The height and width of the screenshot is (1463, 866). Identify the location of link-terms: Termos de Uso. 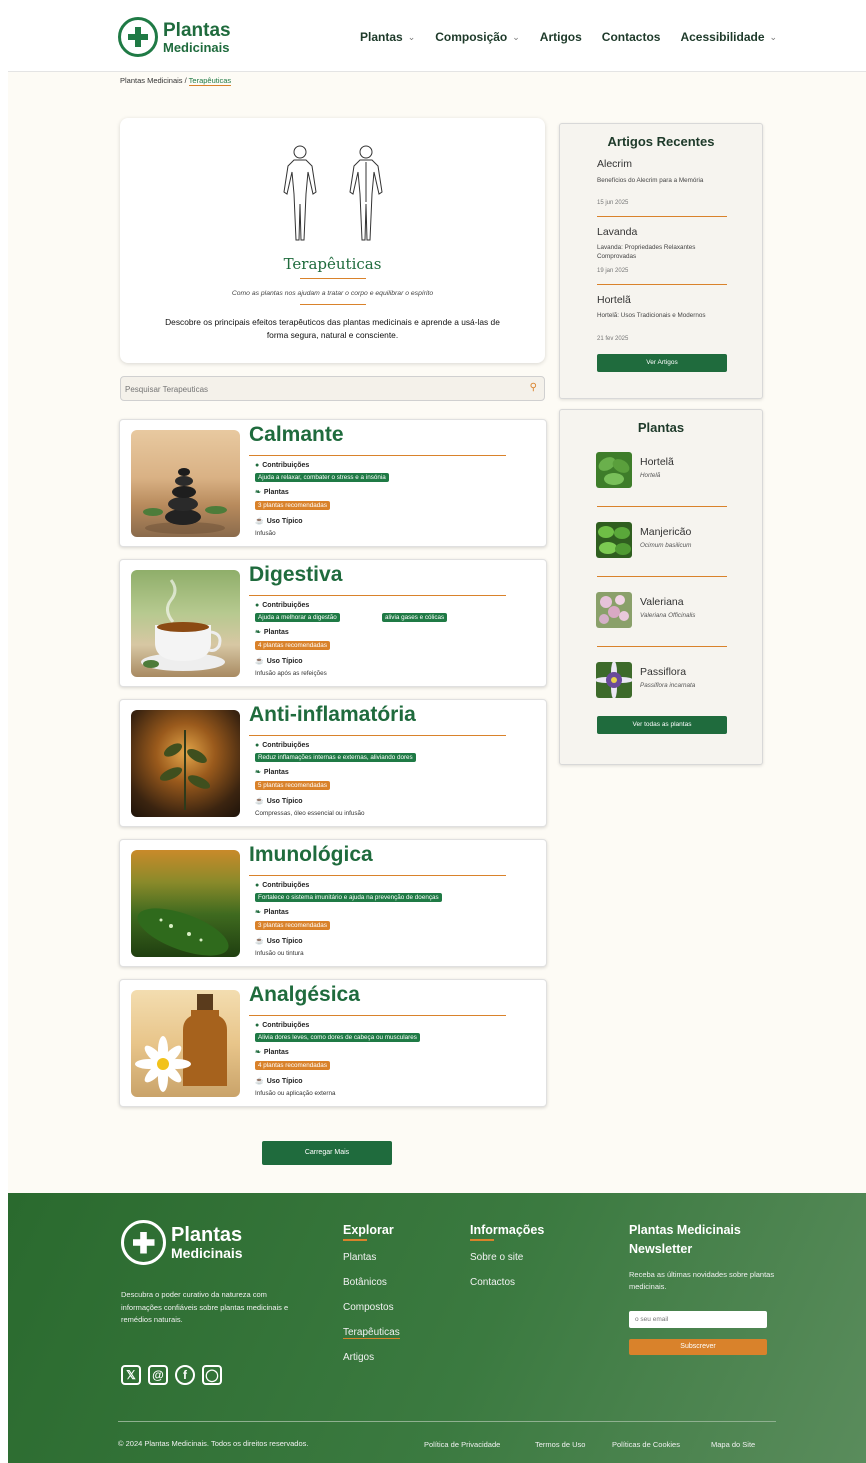
(560, 1444).